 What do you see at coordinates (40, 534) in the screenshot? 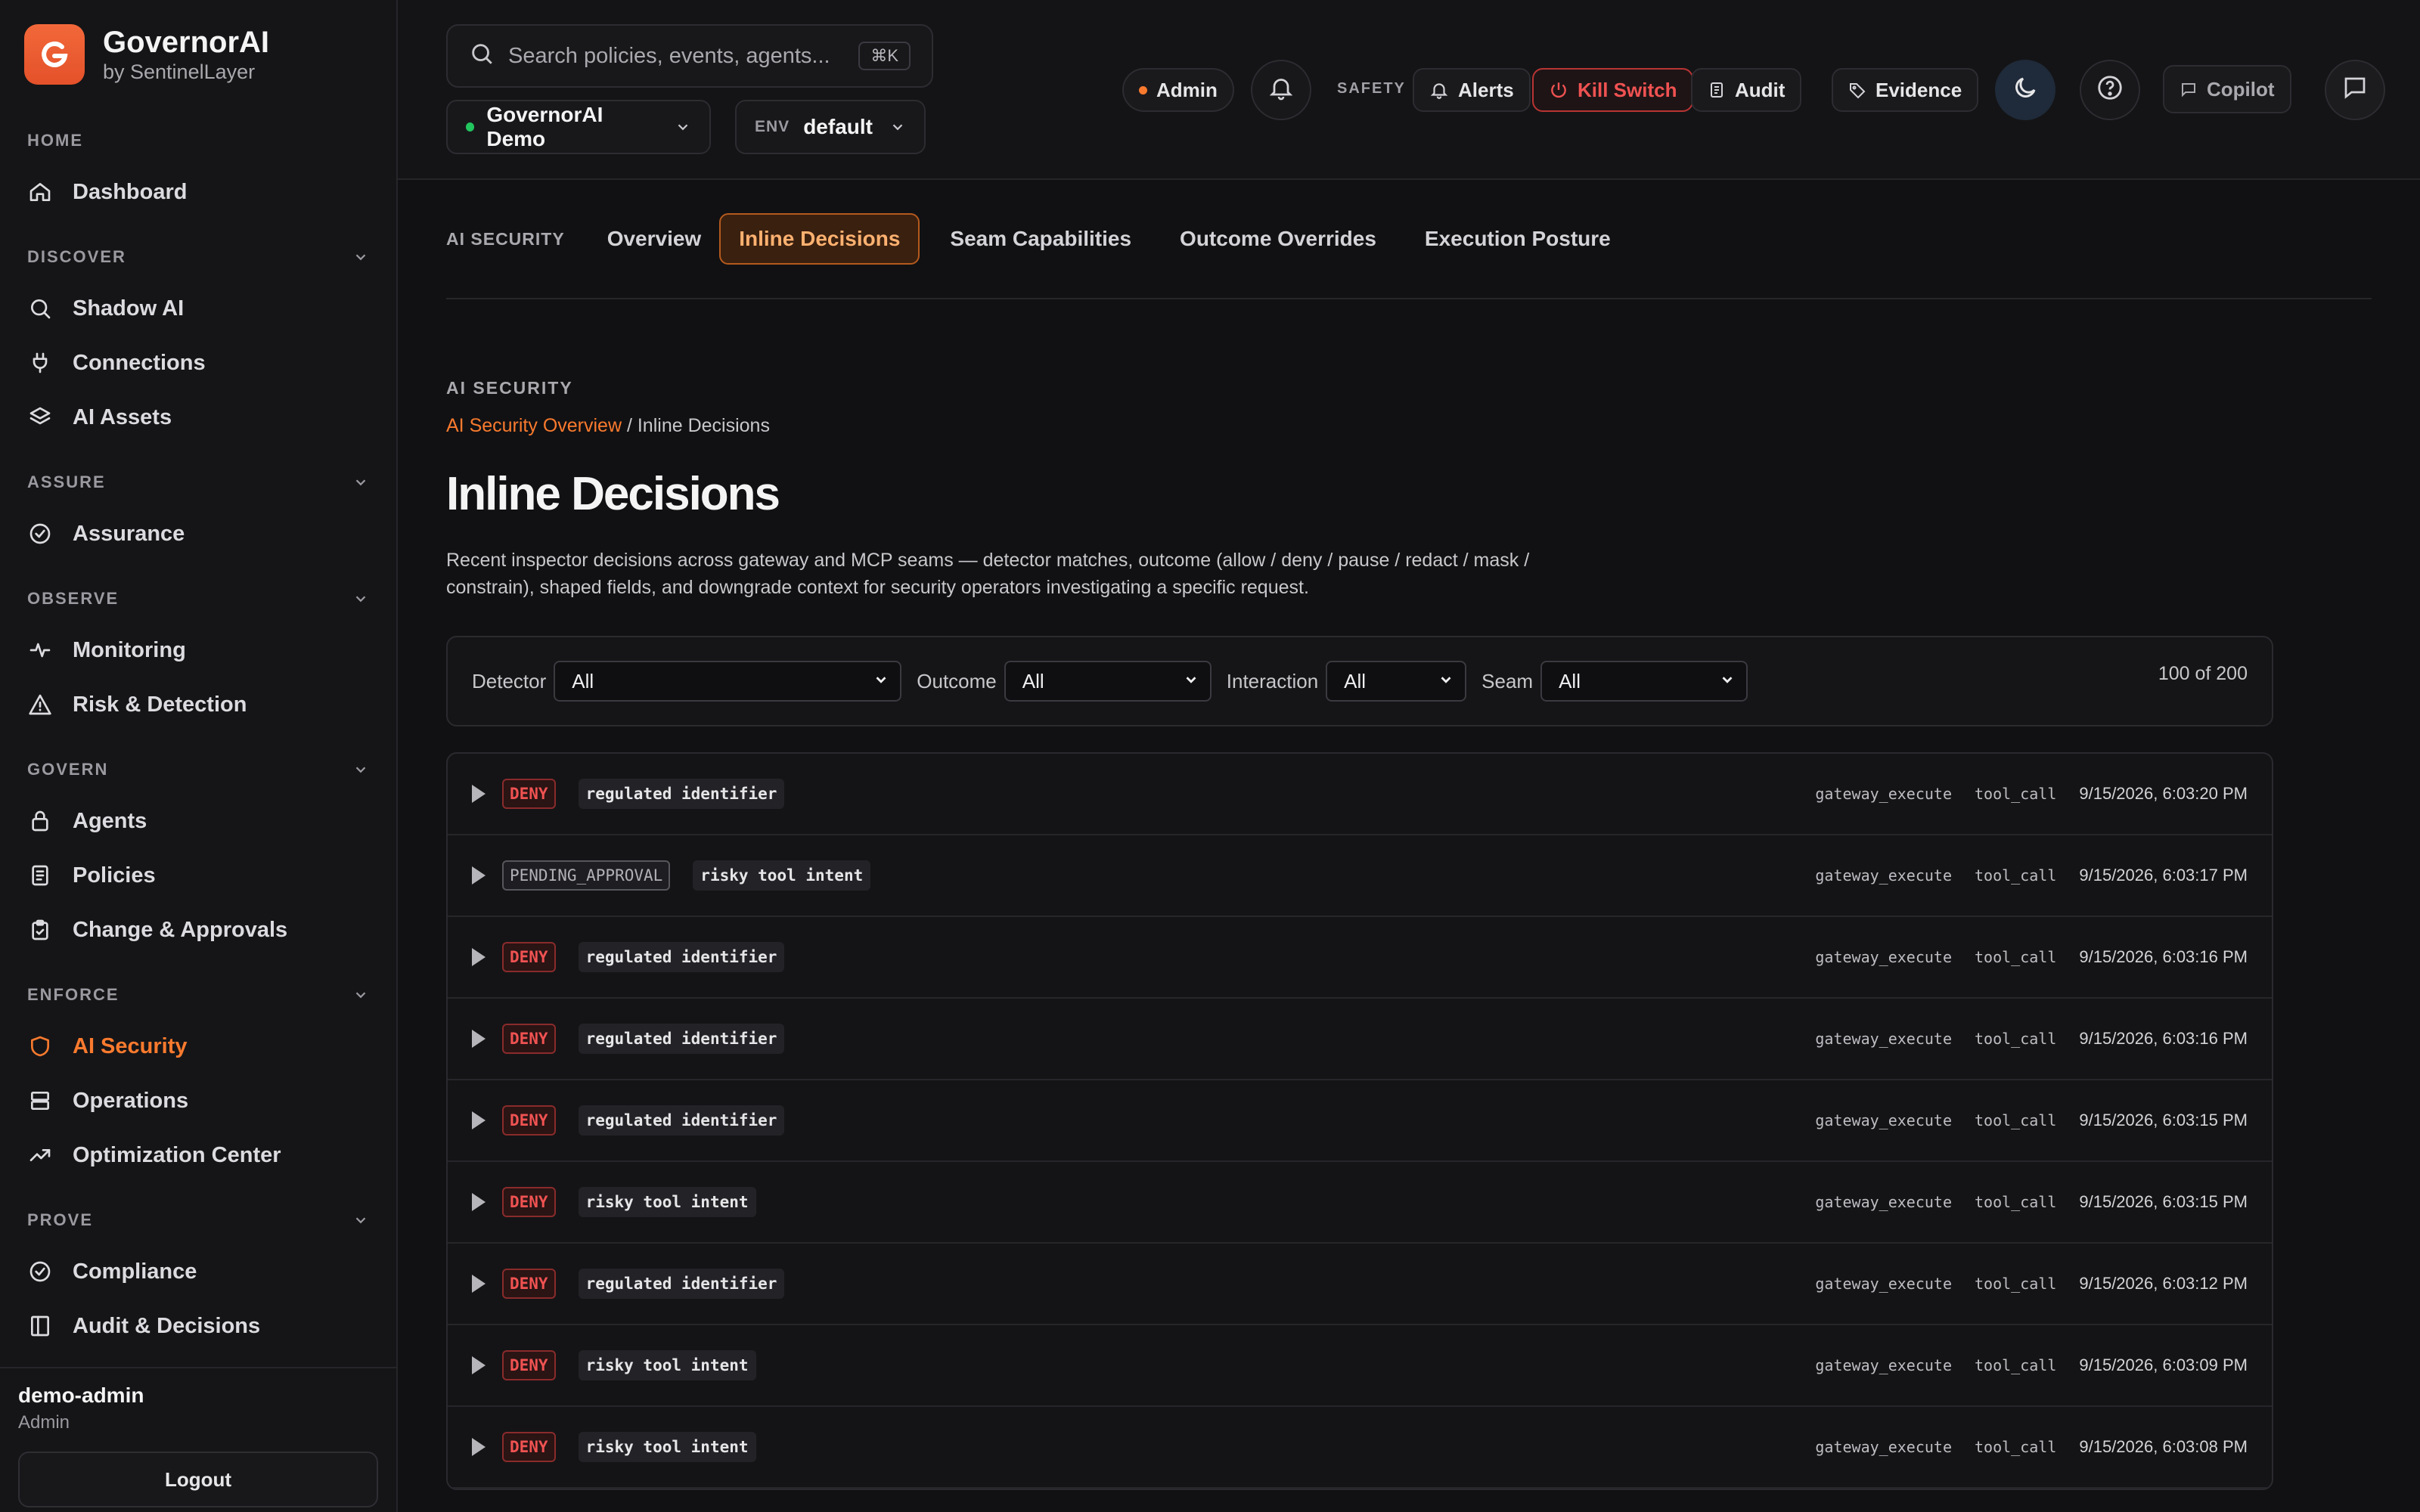
I see `check-circle-icon` at bounding box center [40, 534].